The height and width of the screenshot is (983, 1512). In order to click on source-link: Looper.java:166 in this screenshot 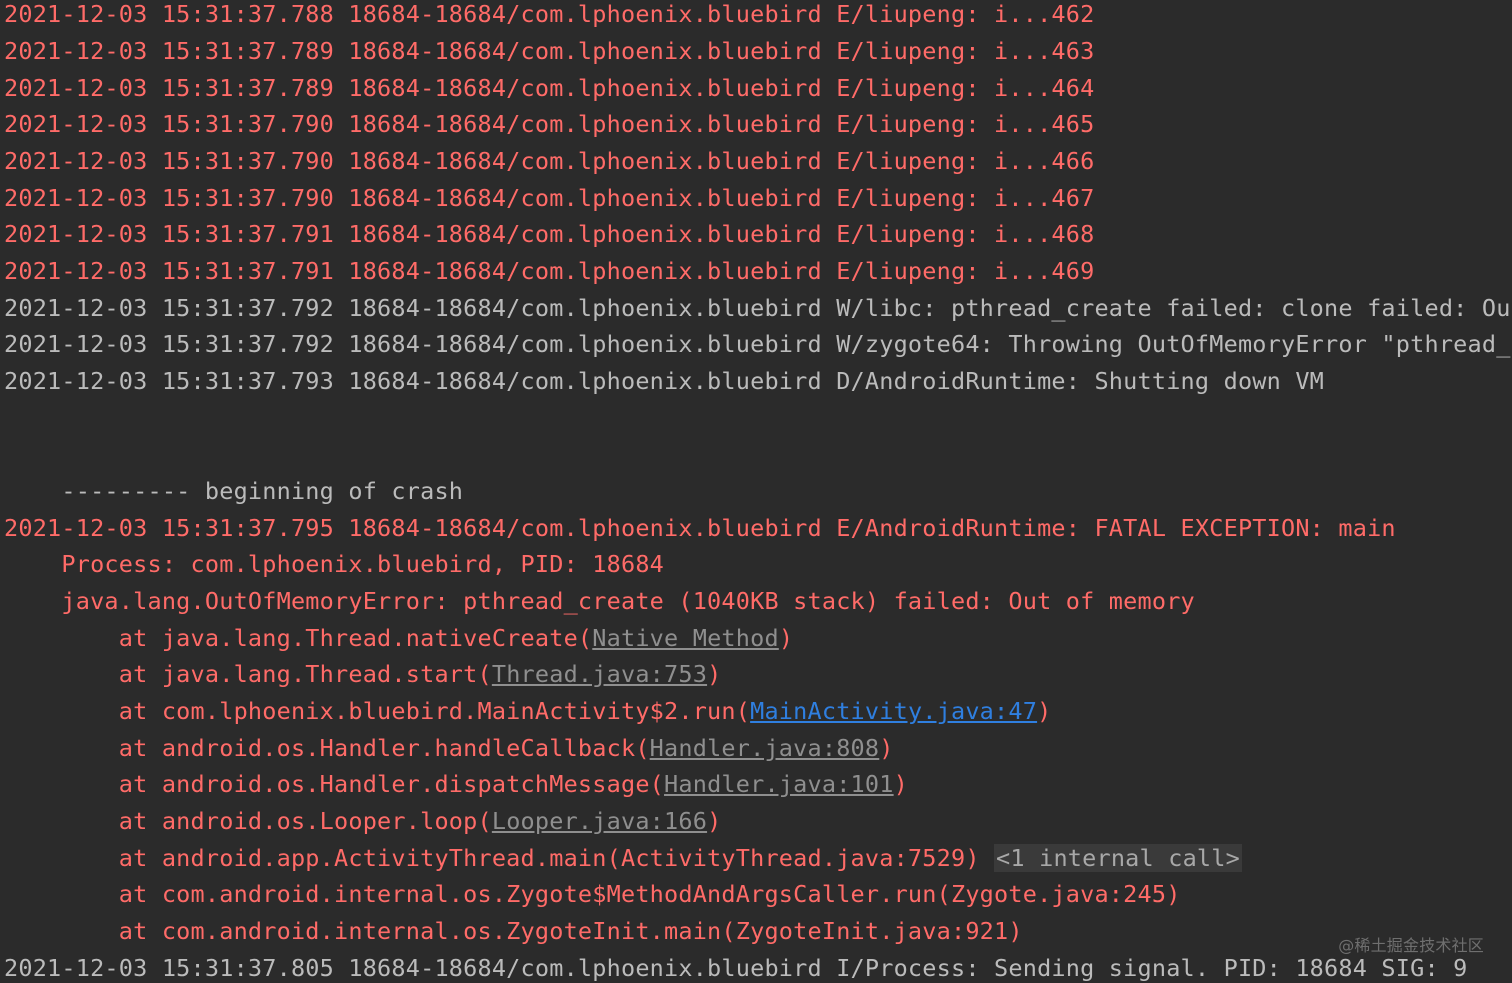, I will do `click(599, 821)`.